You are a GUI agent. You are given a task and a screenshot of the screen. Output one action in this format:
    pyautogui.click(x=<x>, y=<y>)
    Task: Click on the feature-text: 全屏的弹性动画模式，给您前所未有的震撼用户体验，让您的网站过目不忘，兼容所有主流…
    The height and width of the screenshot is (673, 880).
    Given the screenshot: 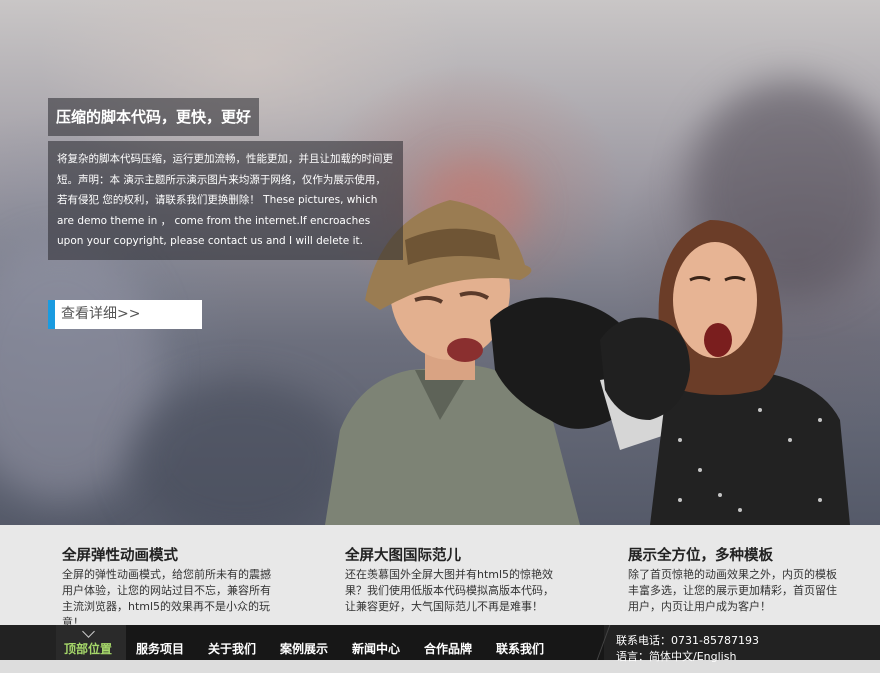 What is the action you would take?
    pyautogui.click(x=166, y=598)
    